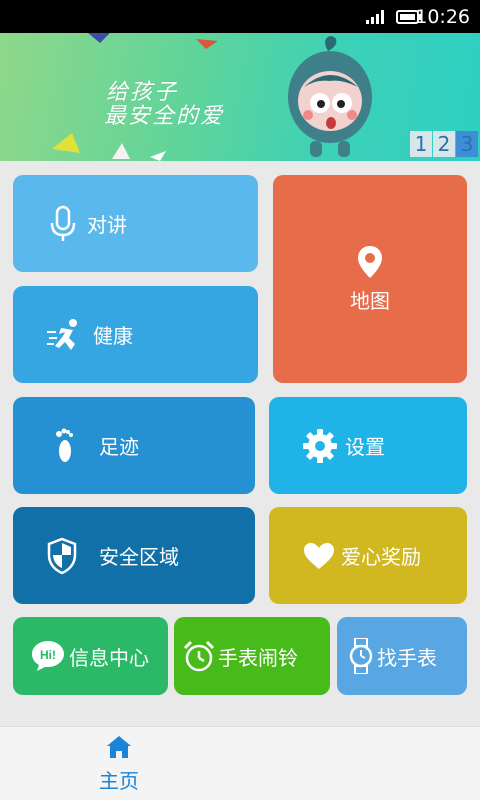 This screenshot has width=480, height=800. What do you see at coordinates (63, 223) in the screenshot?
I see `microphone-icon` at bounding box center [63, 223].